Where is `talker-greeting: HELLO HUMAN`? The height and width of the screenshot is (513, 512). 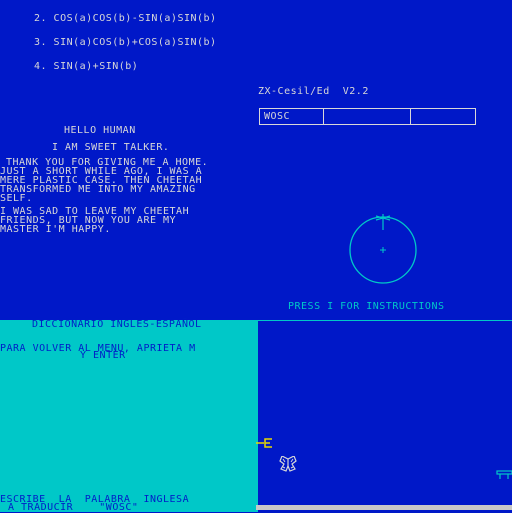 talker-greeting: HELLO HUMAN is located at coordinates (100, 130).